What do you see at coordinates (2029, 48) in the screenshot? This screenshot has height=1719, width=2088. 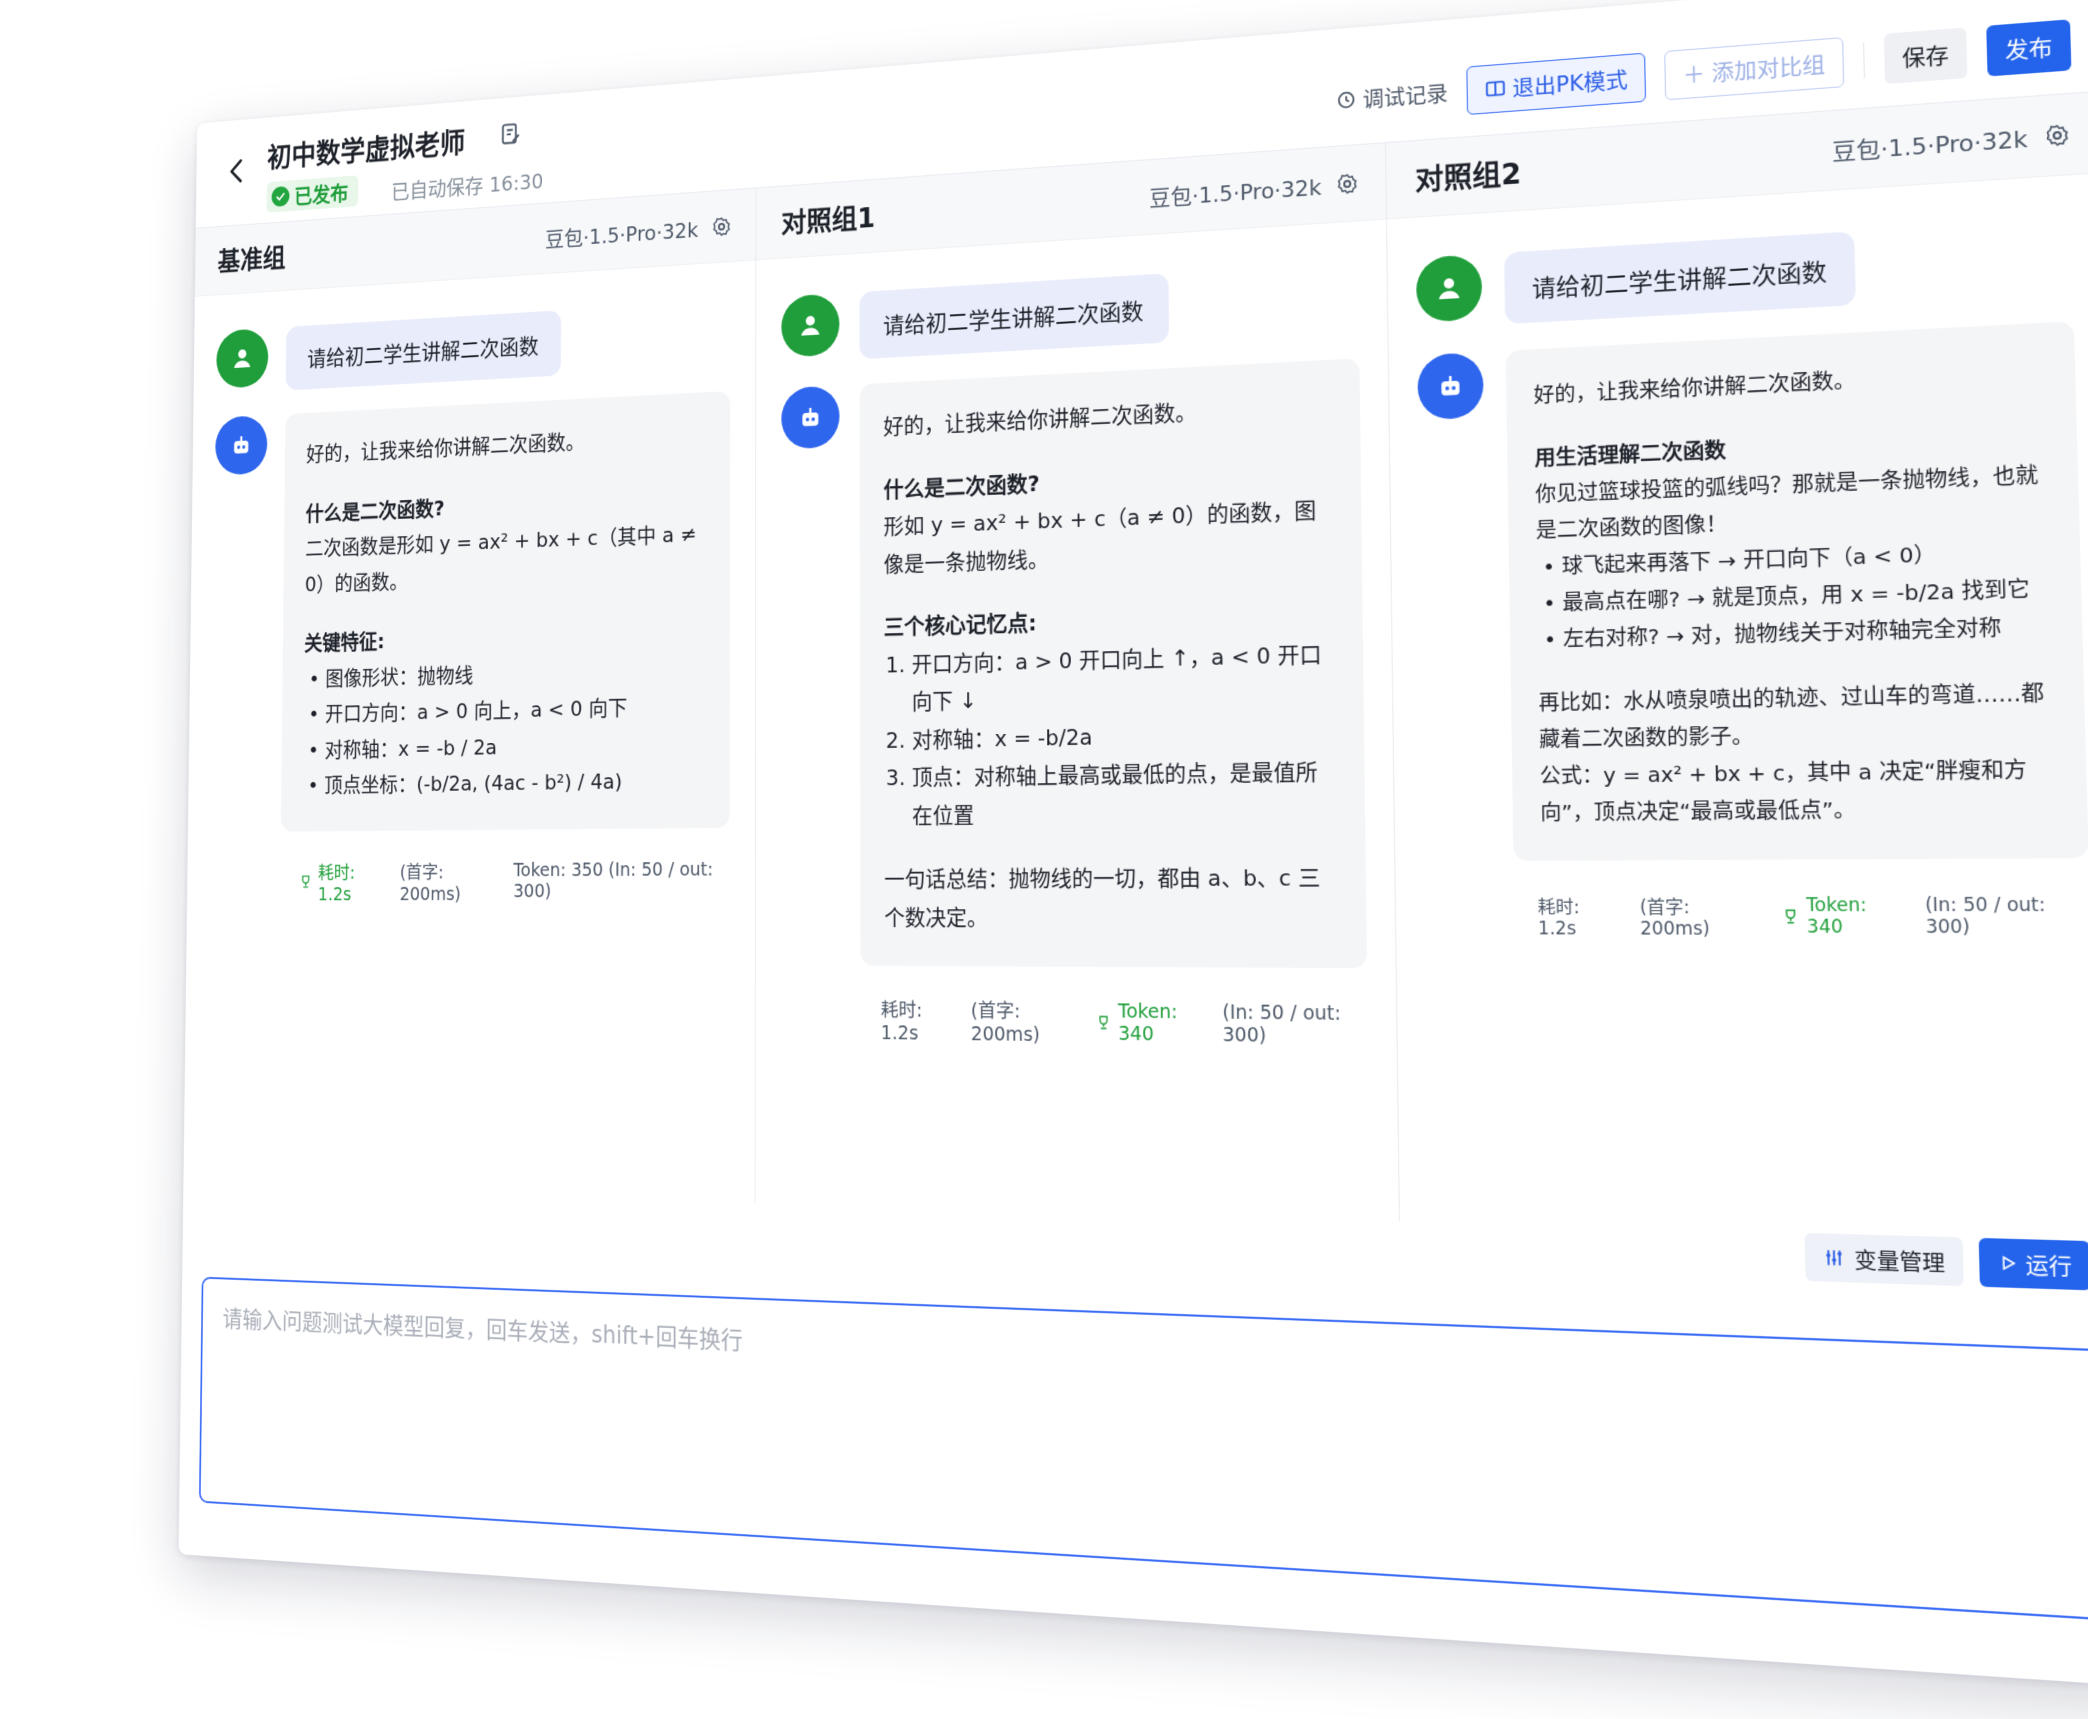 I see `publish-button: 发布` at bounding box center [2029, 48].